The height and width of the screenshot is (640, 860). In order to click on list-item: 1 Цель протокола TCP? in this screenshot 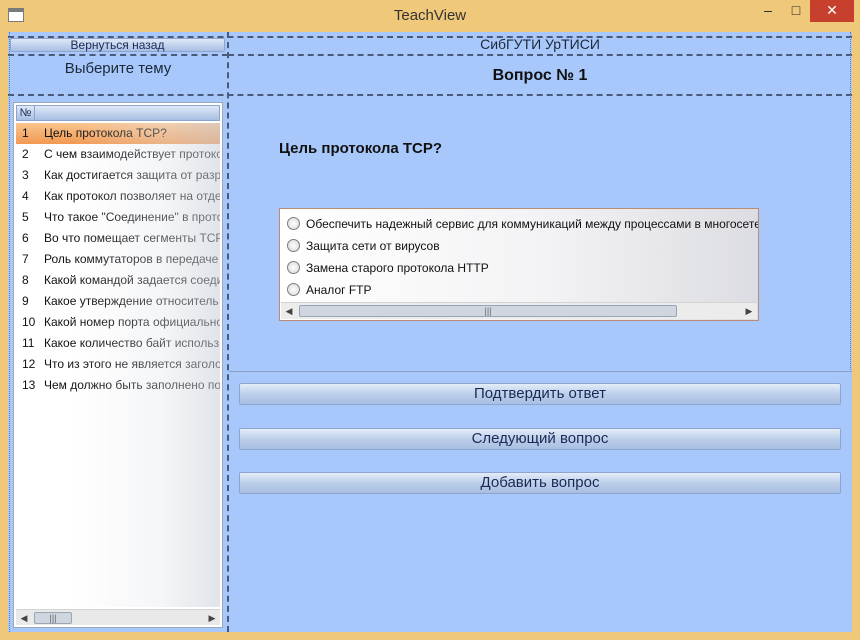, I will do `click(118, 133)`.